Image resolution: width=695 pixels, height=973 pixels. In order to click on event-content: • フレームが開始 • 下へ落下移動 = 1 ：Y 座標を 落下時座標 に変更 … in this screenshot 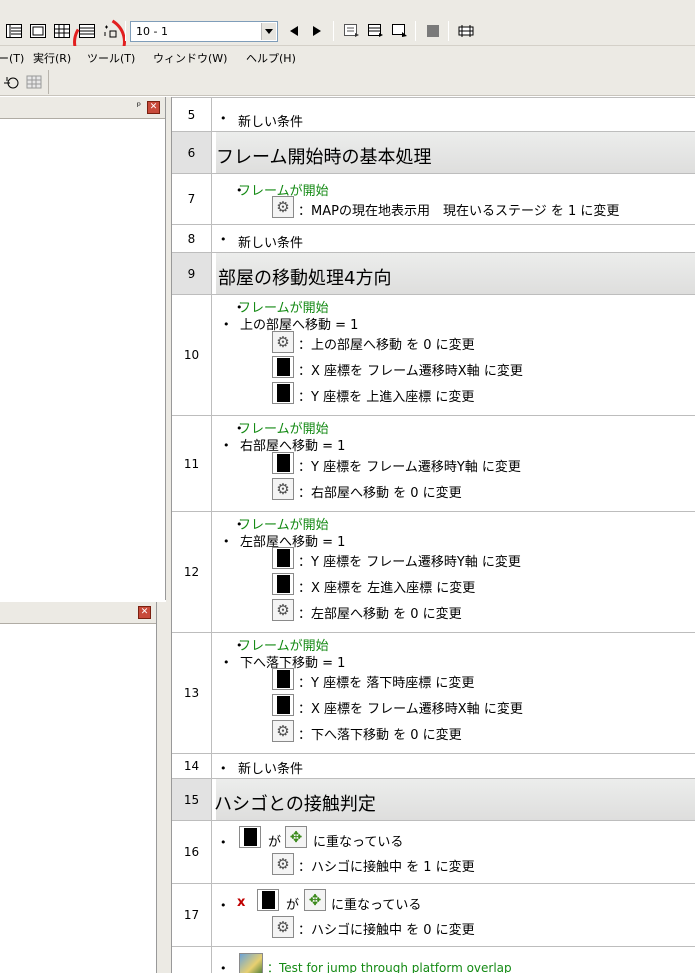, I will do `click(453, 693)`.